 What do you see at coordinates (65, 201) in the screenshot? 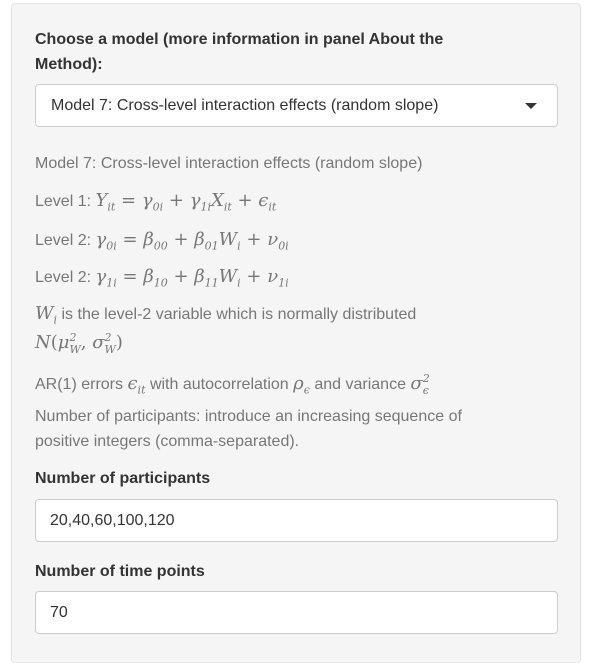
I see `level1-prefix: Level 1:` at bounding box center [65, 201].